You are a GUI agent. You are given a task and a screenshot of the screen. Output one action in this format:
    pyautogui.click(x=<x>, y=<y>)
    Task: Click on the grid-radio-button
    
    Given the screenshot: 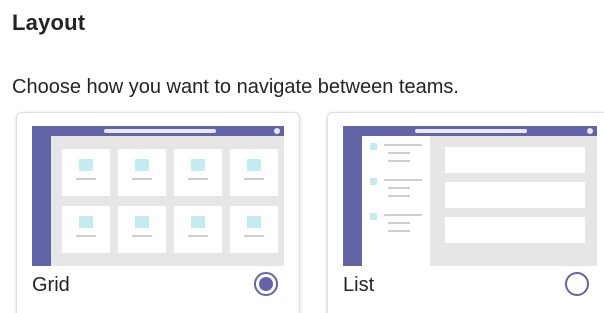 What is the action you would take?
    pyautogui.click(x=266, y=284)
    